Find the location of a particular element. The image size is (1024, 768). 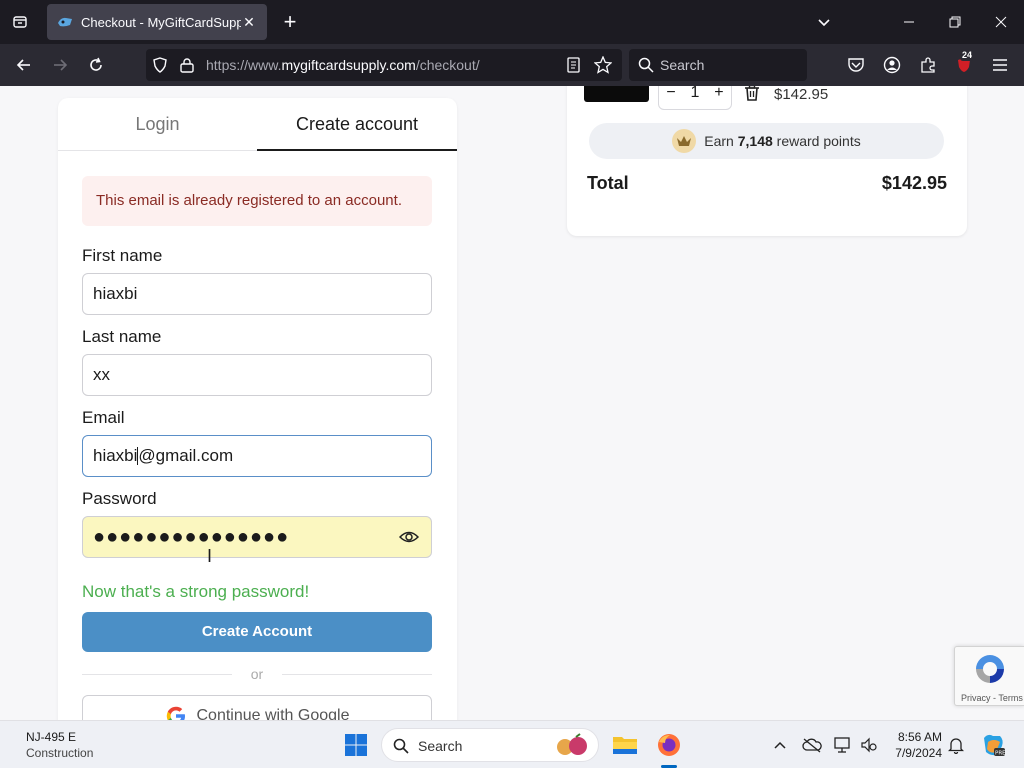

reload-icon is located at coordinates (96, 65).